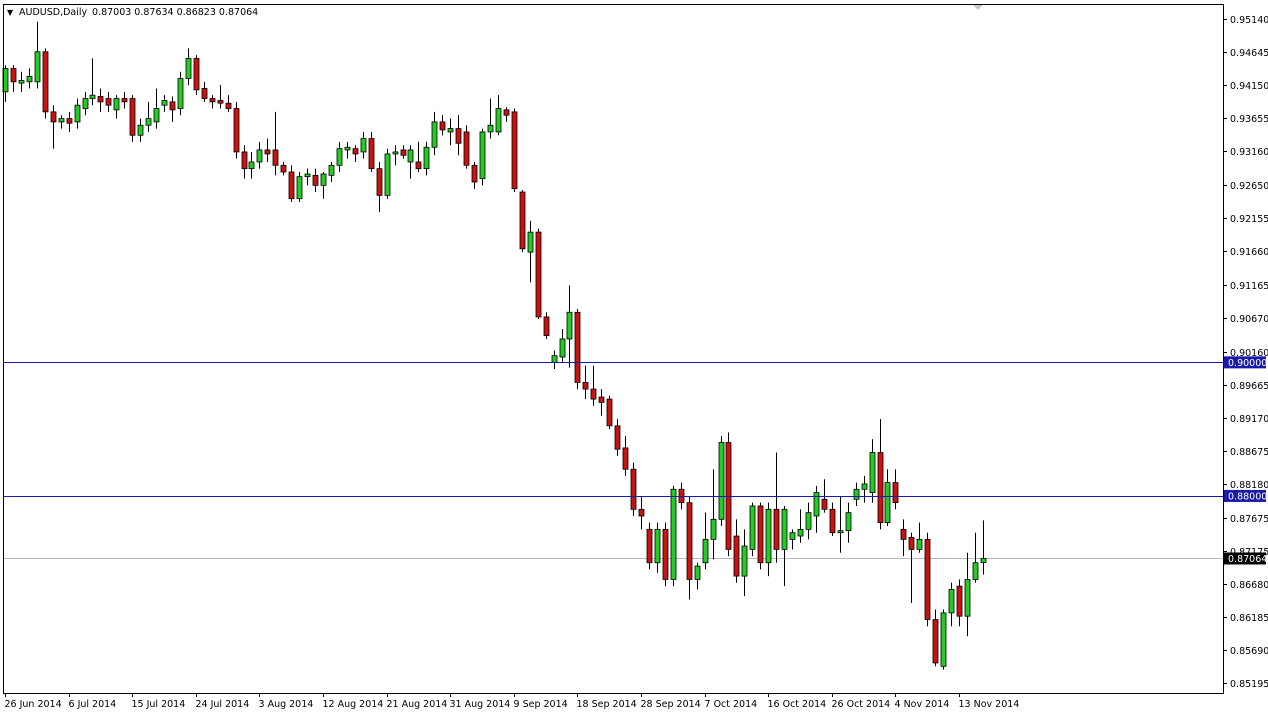 The width and height of the screenshot is (1268, 719). What do you see at coordinates (1249, 152) in the screenshot?
I see `y-tick-label: 0.93160` at bounding box center [1249, 152].